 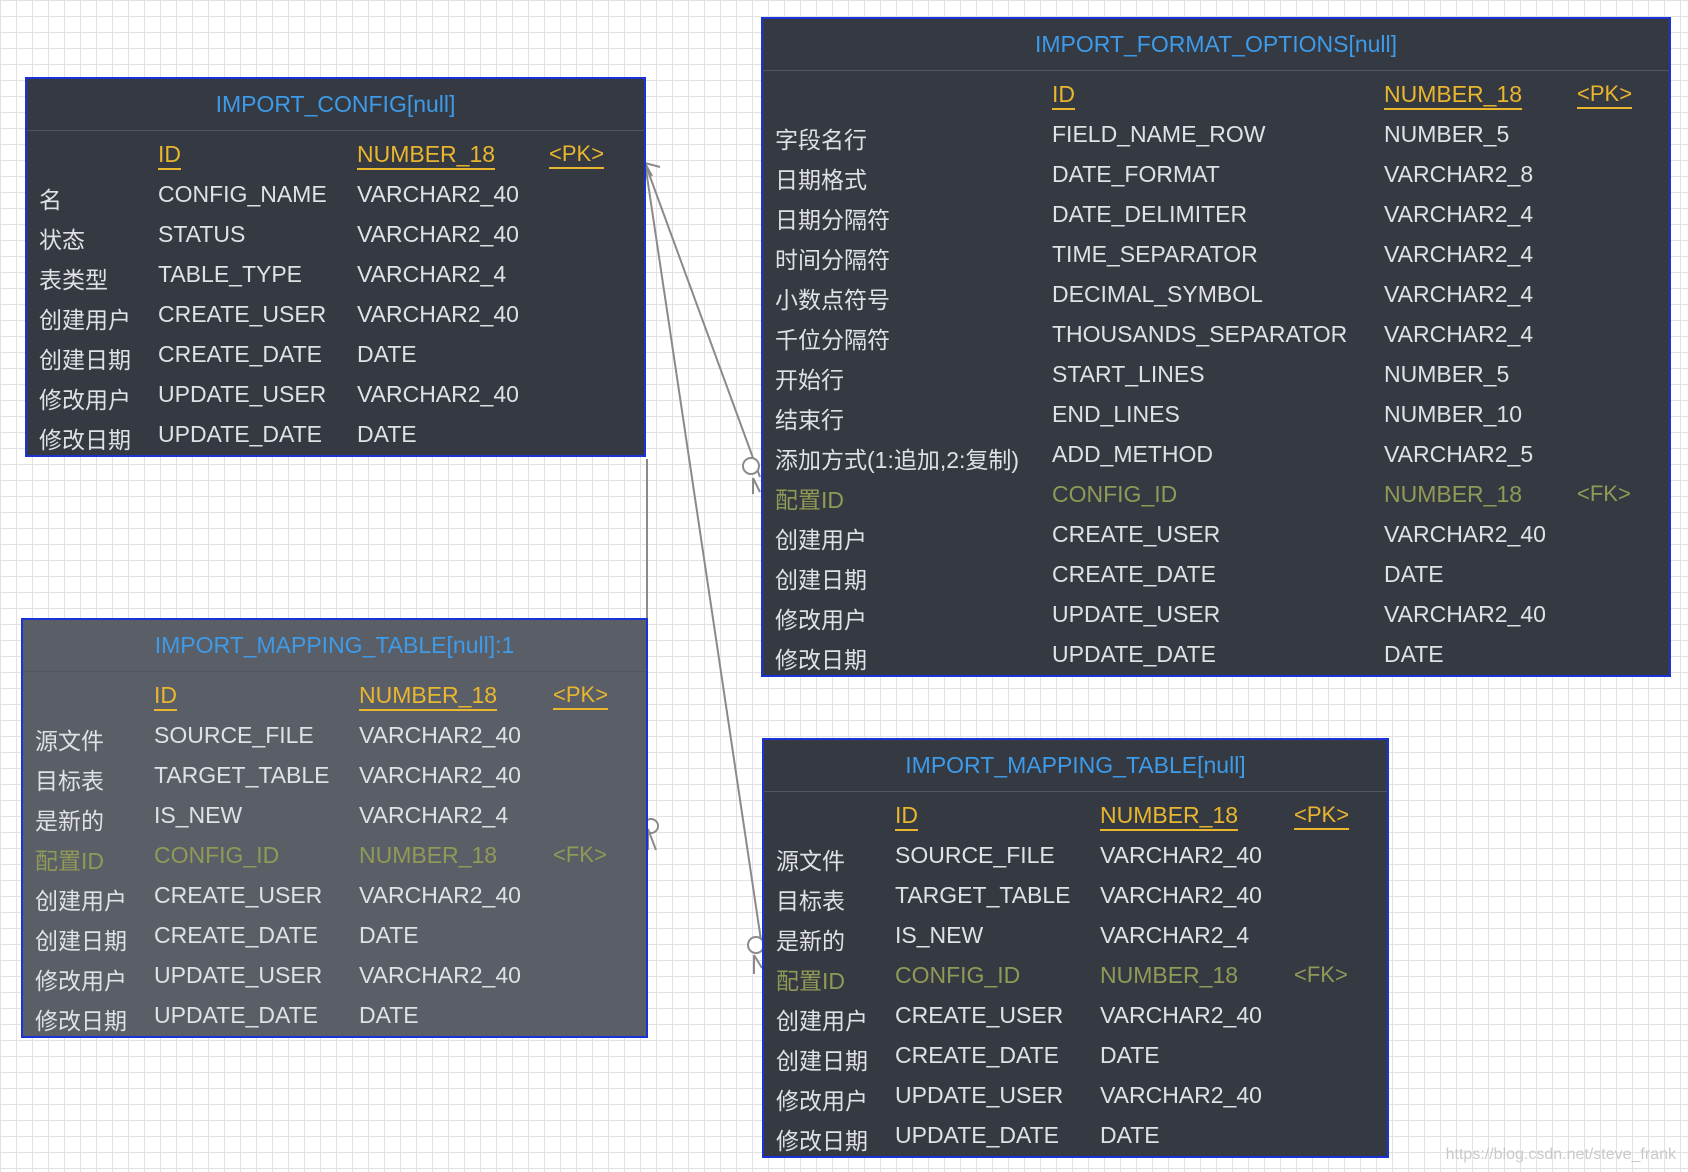 What do you see at coordinates (69, 821) in the screenshot?
I see `column-label: 是新的` at bounding box center [69, 821].